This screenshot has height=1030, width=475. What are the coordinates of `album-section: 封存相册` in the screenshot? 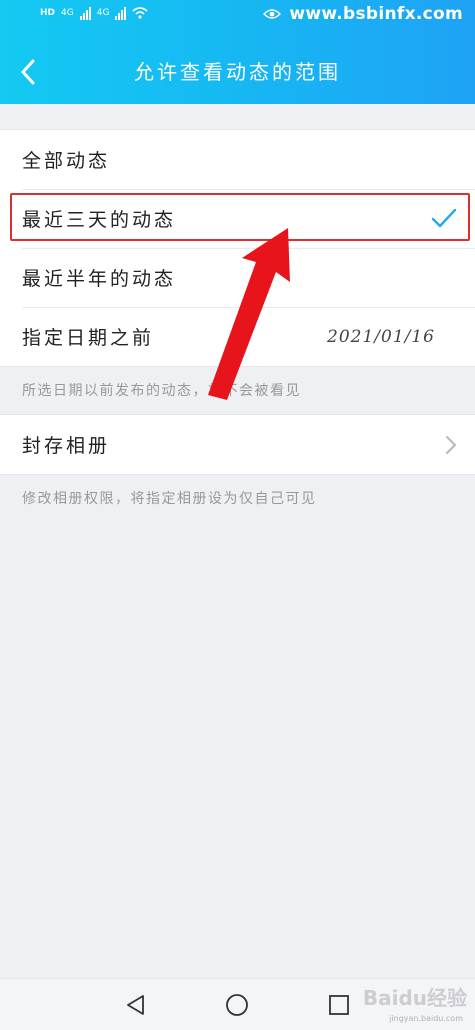 It's located at (237, 444).